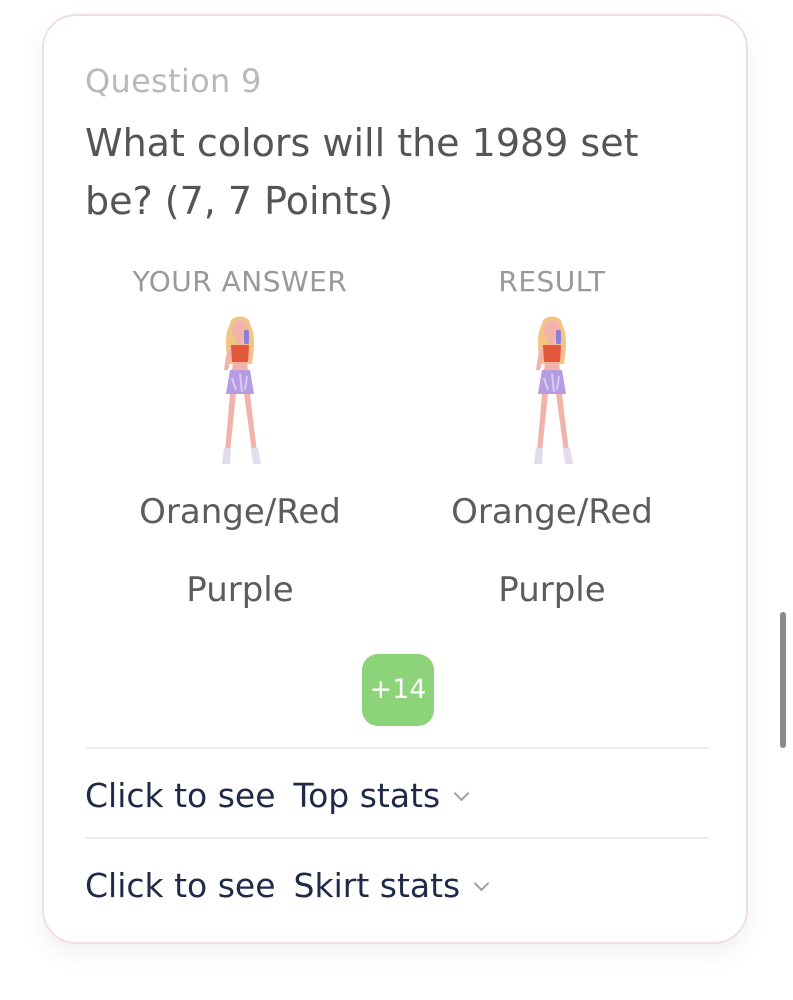  I want to click on result-column: RESULT Orange/Red Purple, so click(552, 436).